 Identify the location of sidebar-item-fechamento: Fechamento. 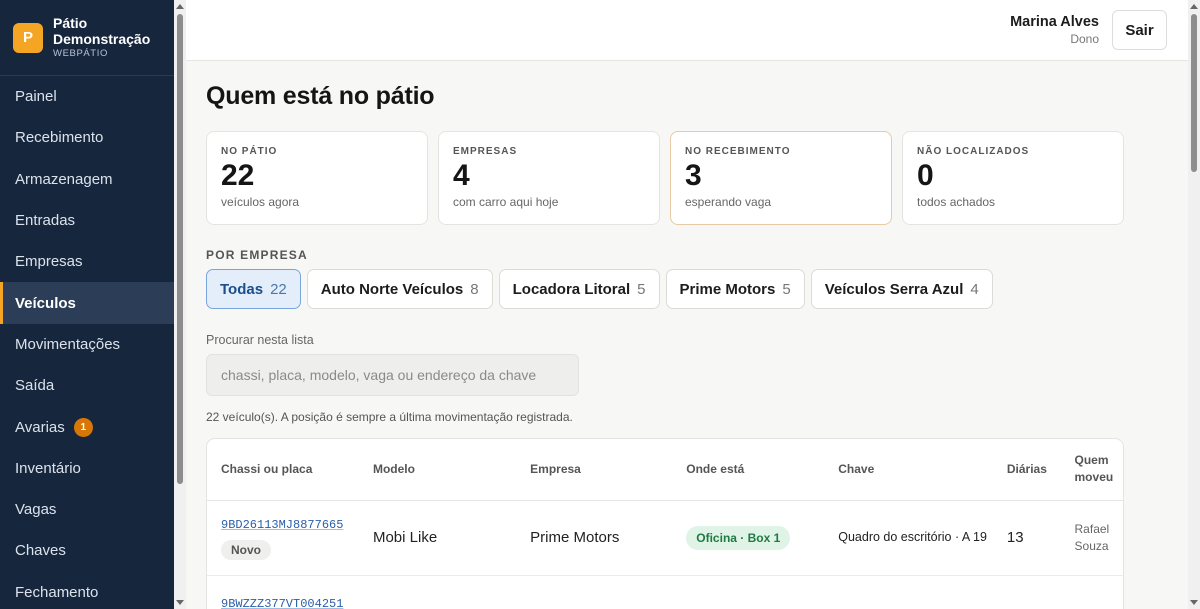
(87, 590).